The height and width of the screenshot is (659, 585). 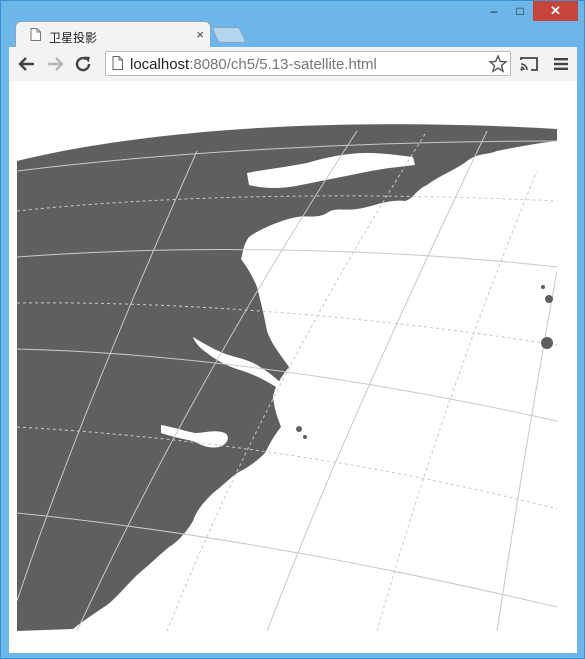 I want to click on forward-arrow-icon, so click(x=56, y=64).